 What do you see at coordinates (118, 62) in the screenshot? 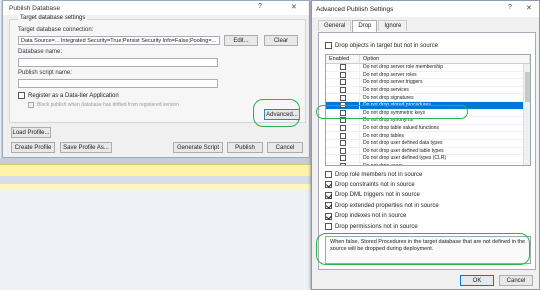
I see `database-name-input` at bounding box center [118, 62].